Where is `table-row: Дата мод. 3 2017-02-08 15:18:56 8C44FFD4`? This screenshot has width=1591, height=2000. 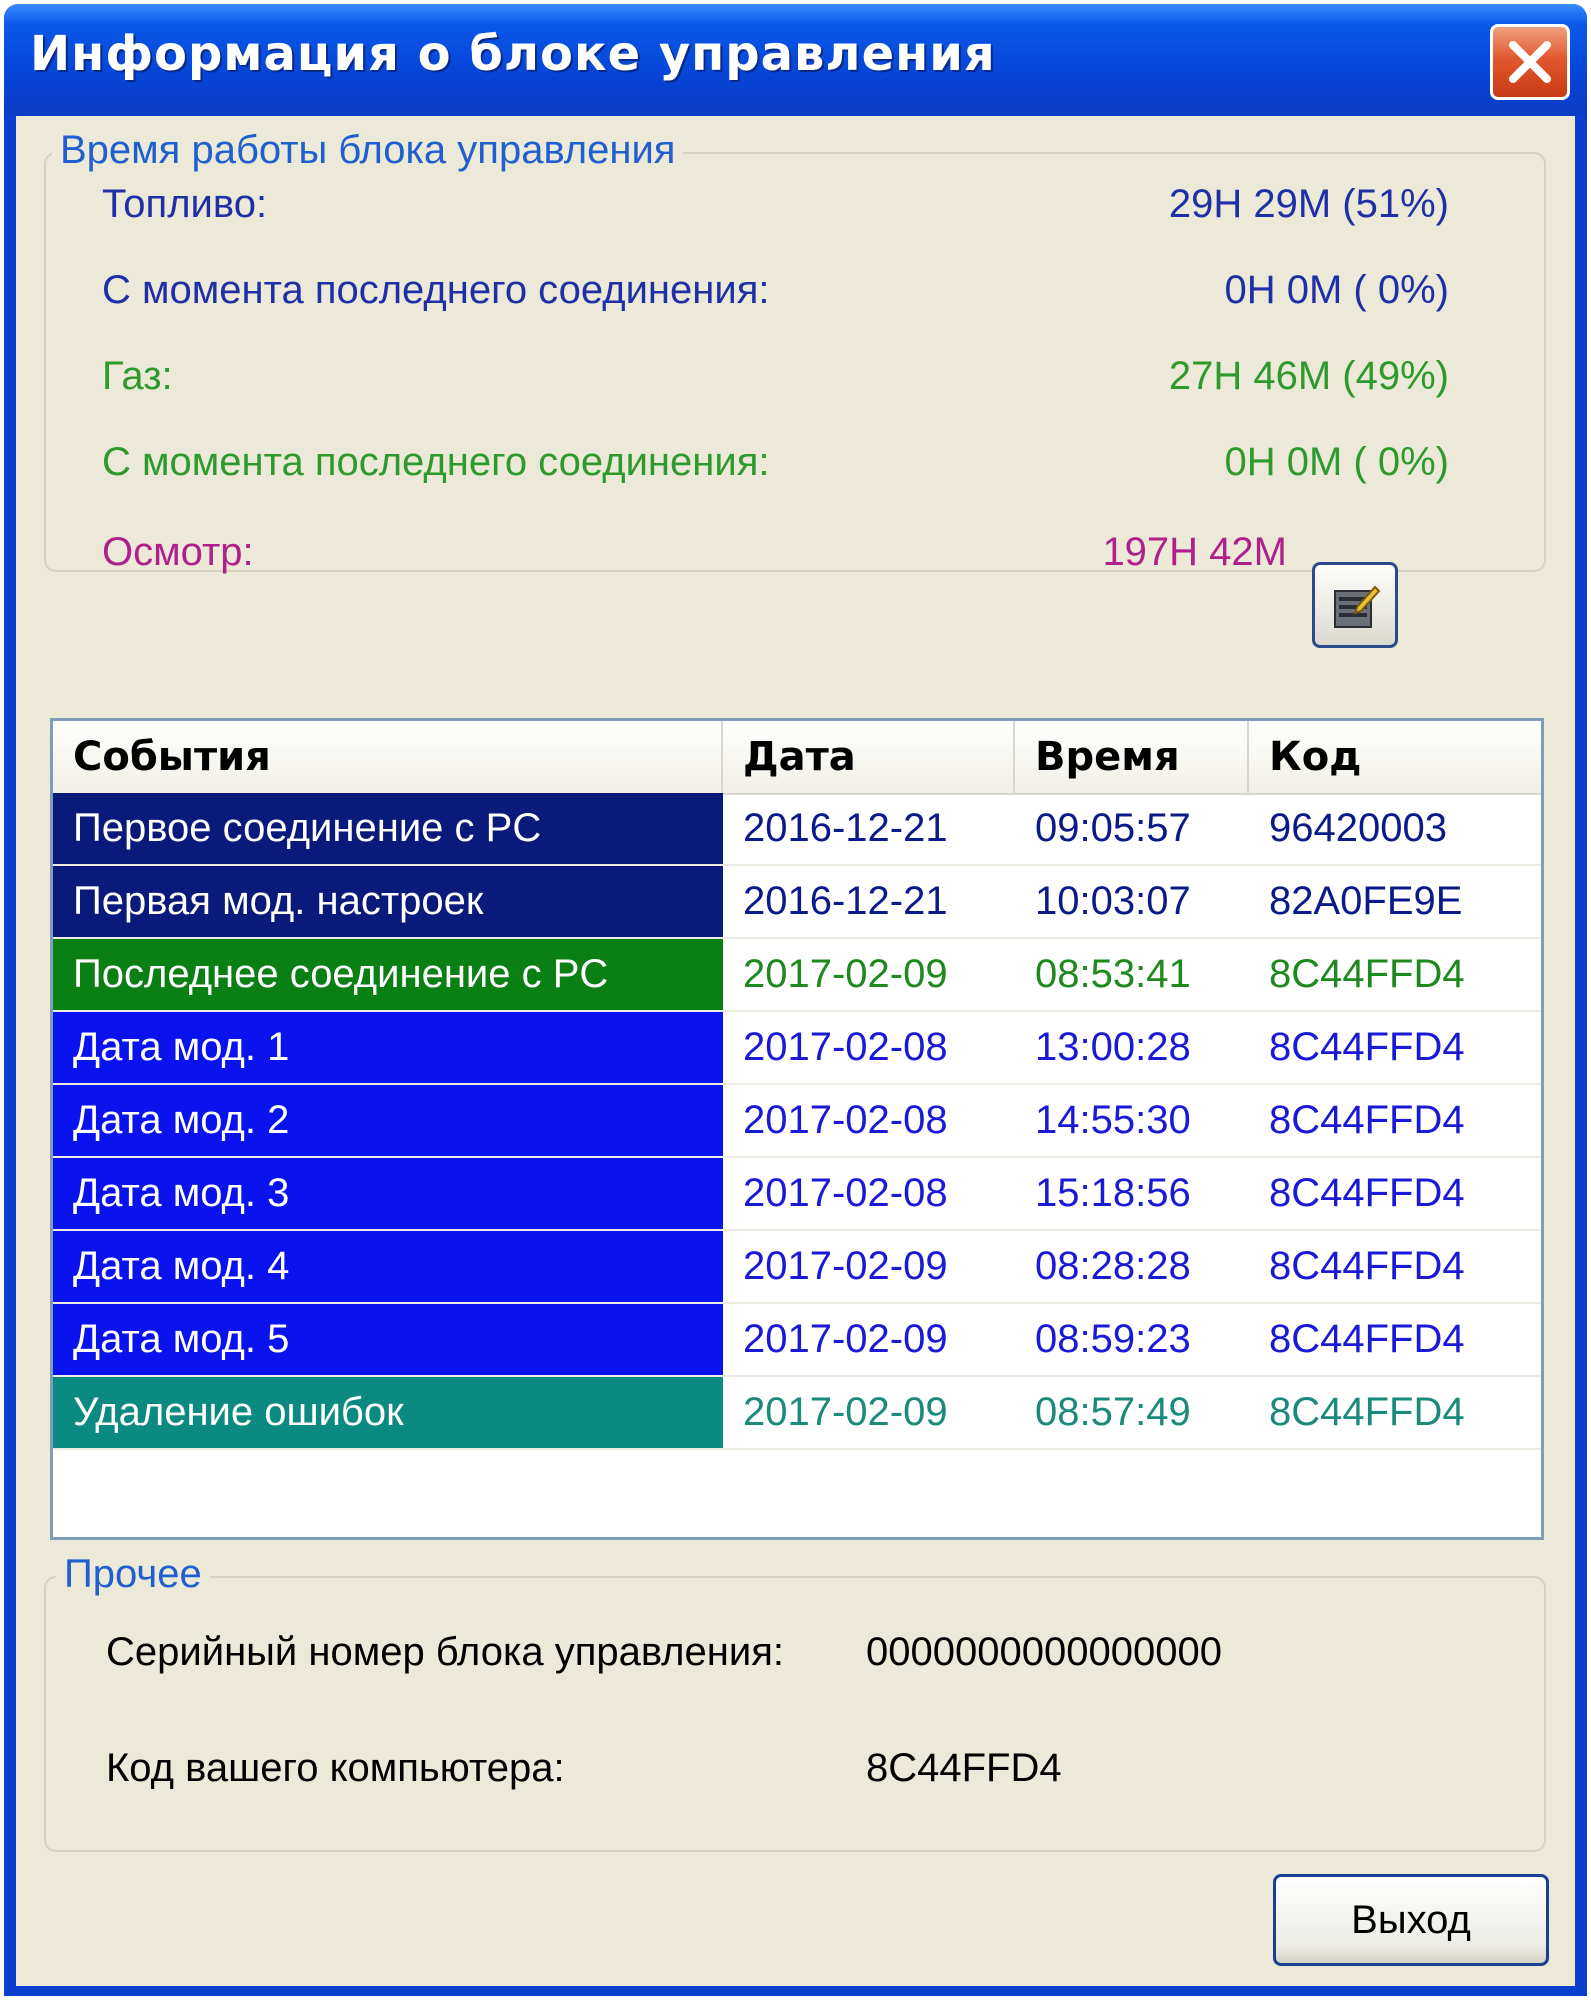
table-row: Дата мод. 3 2017-02-08 15:18:56 8C44FFD4 is located at coordinates (797, 1194).